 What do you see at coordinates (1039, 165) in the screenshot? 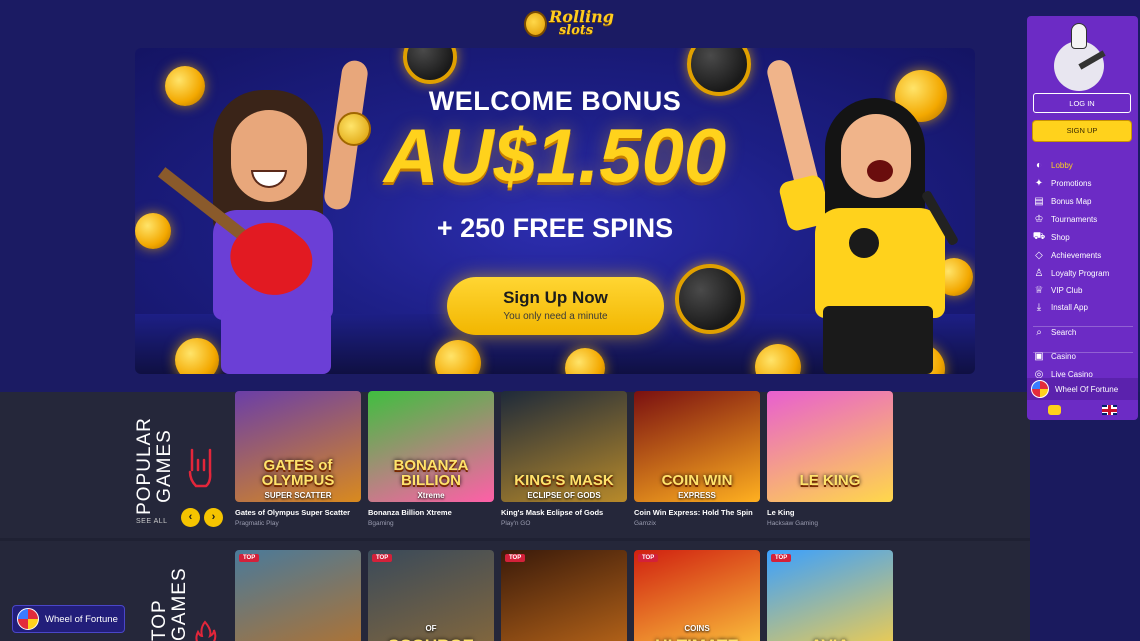
I see `lobby-icon: ◐` at bounding box center [1039, 165].